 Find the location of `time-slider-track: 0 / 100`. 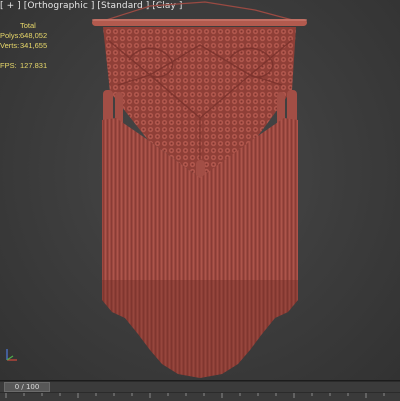

time-slider-track: 0 / 100 is located at coordinates (200, 387).